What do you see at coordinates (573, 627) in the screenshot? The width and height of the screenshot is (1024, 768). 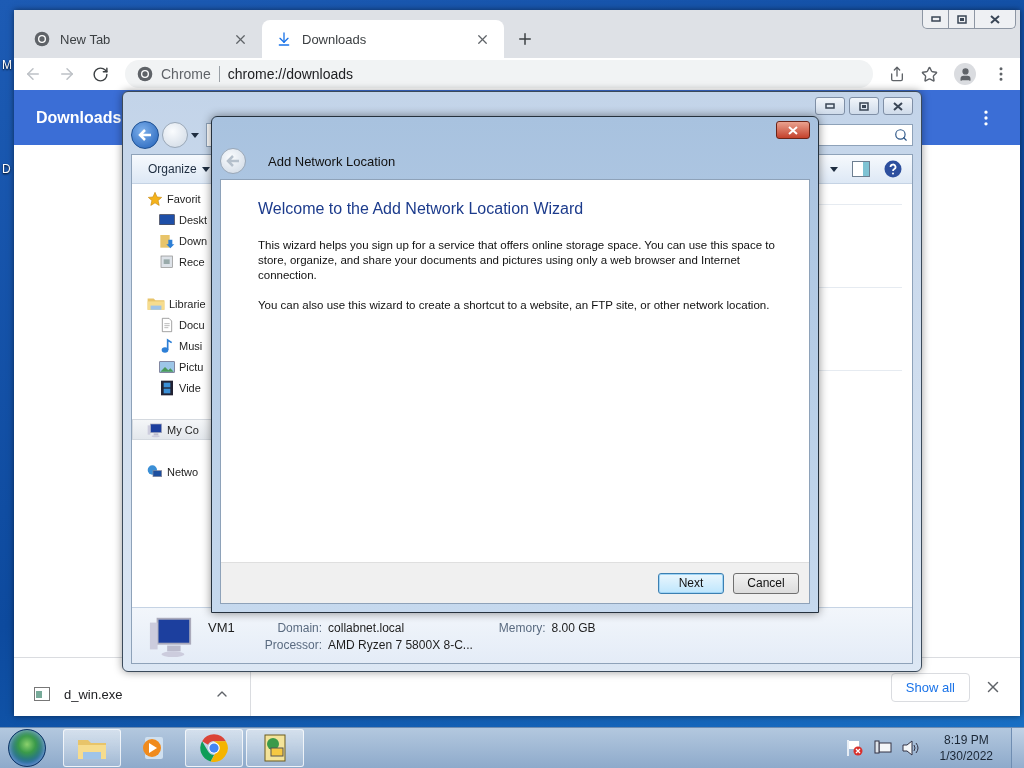 I see `field-value: 8.00 GB` at bounding box center [573, 627].